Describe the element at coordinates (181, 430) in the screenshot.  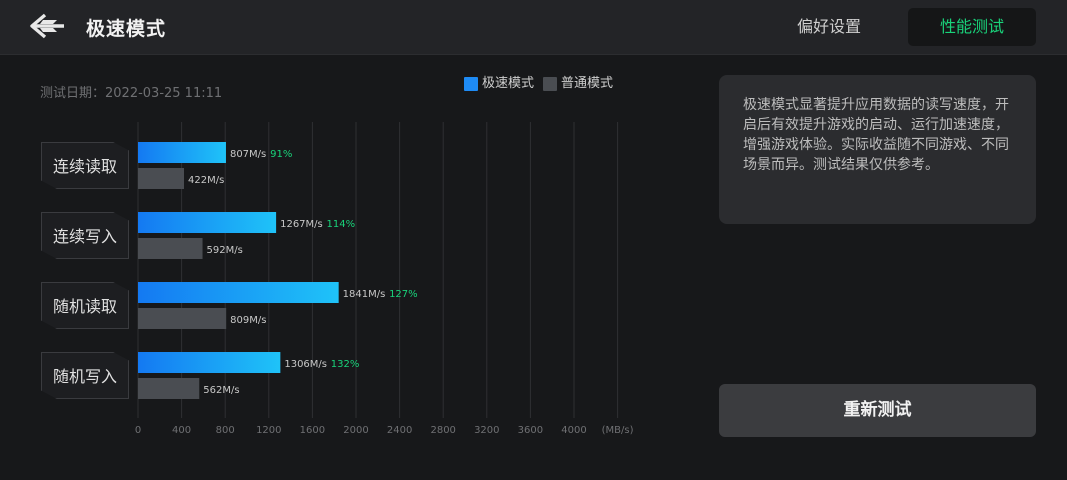
I see `x-tick-label: 400` at that location.